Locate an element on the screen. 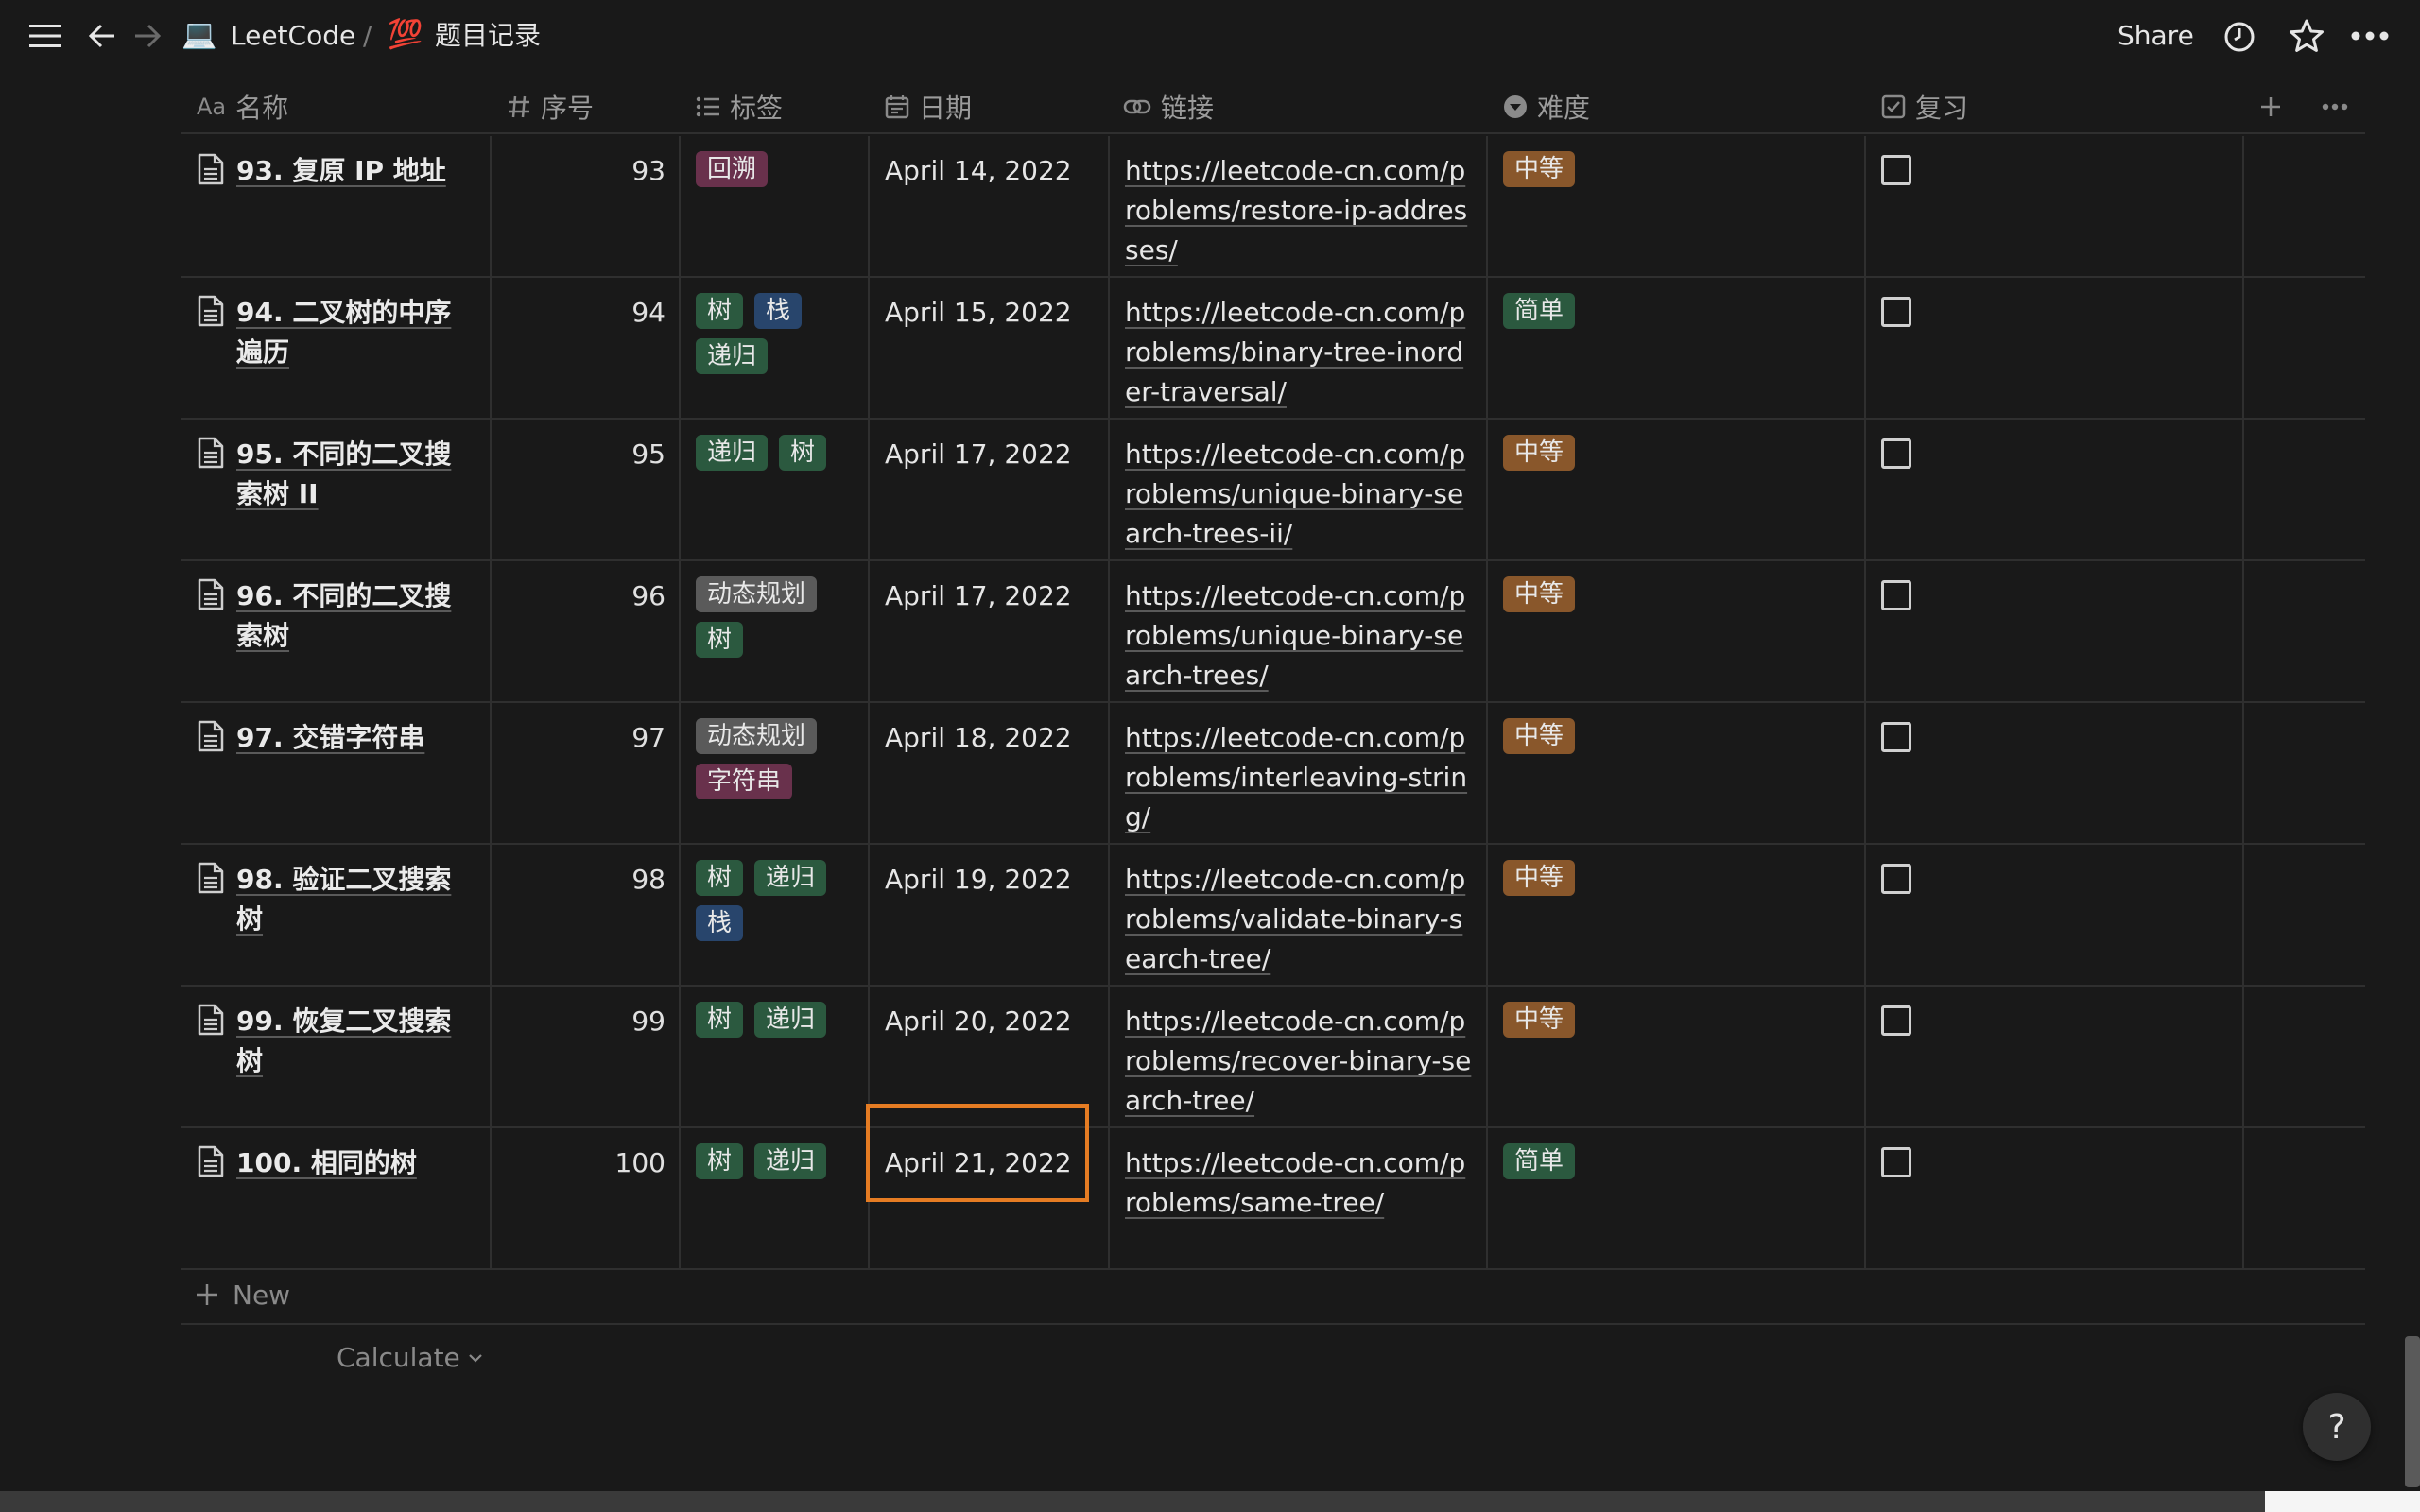 This screenshot has width=2420, height=1512. cell-tags: 树递归栈 is located at coordinates (776, 900).